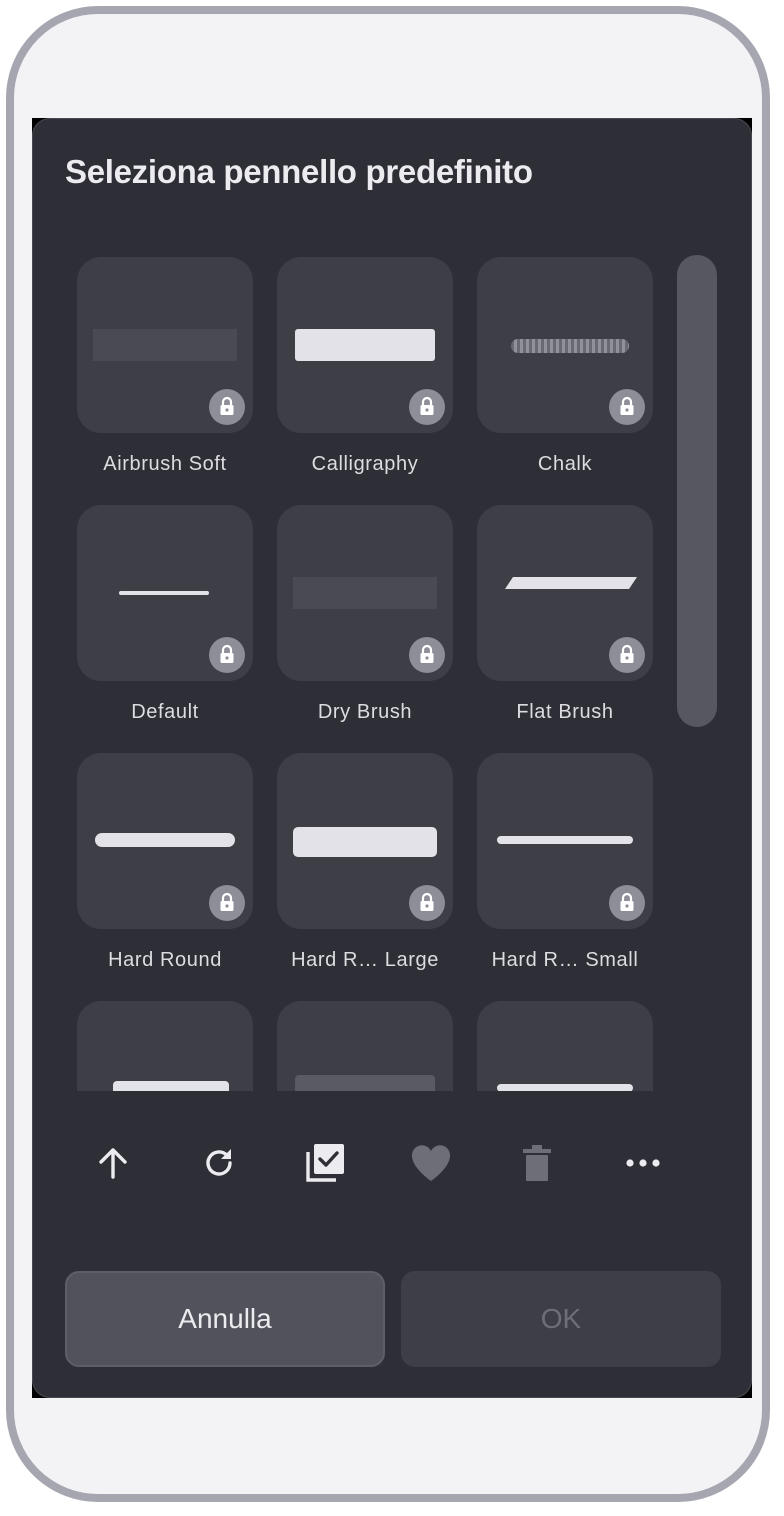 This screenshot has width=784, height=1516. I want to click on brush-item-hard-round-small: Hard R… Small, so click(565, 862).